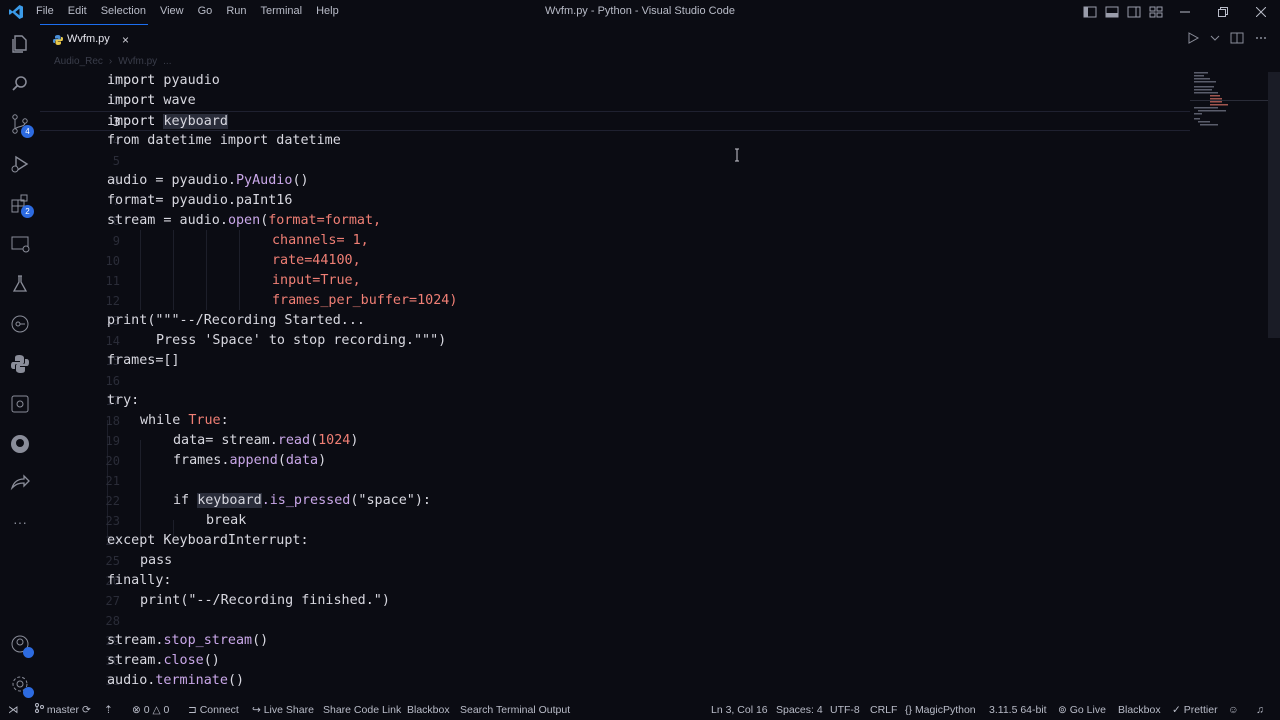 The width and height of the screenshot is (1280, 720). What do you see at coordinates (21, 685) in the screenshot?
I see `settings-gear-icon` at bounding box center [21, 685].